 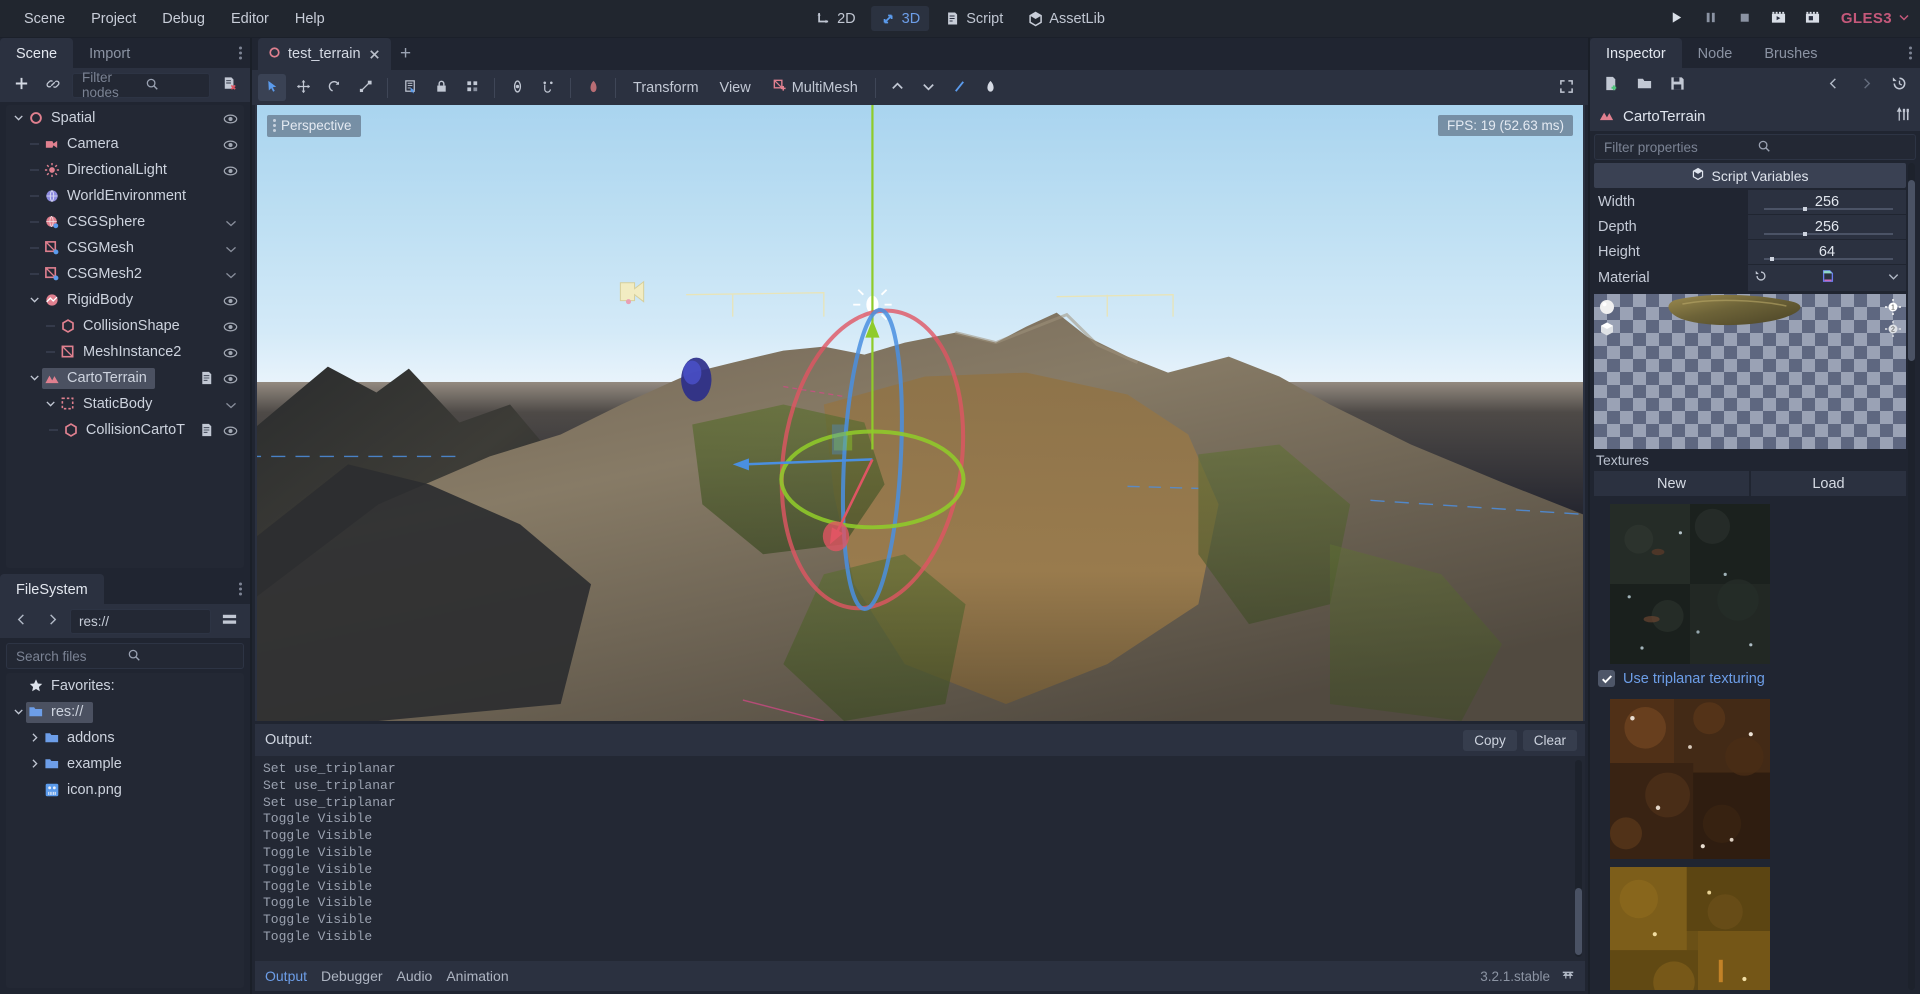 I want to click on multimesh-menu-button: MultiMesh, so click(x=815, y=87).